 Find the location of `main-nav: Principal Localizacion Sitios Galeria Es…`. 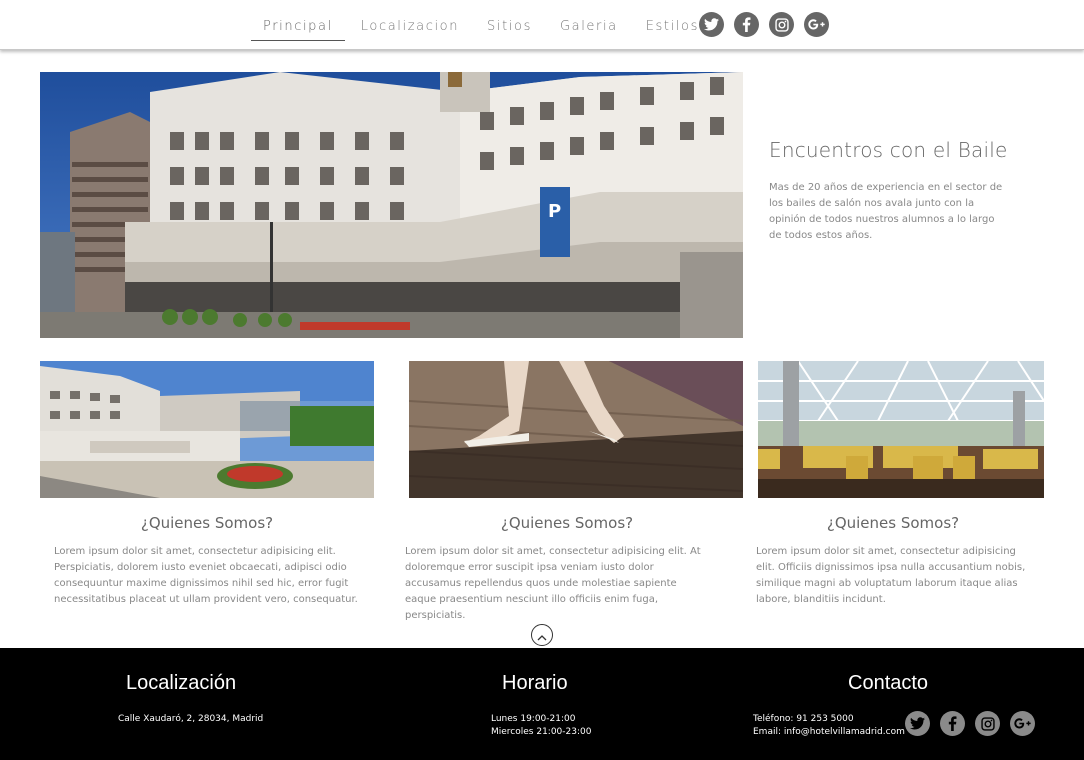

main-nav: Principal Localizacion Sitios Galeria Es… is located at coordinates (475, 25).